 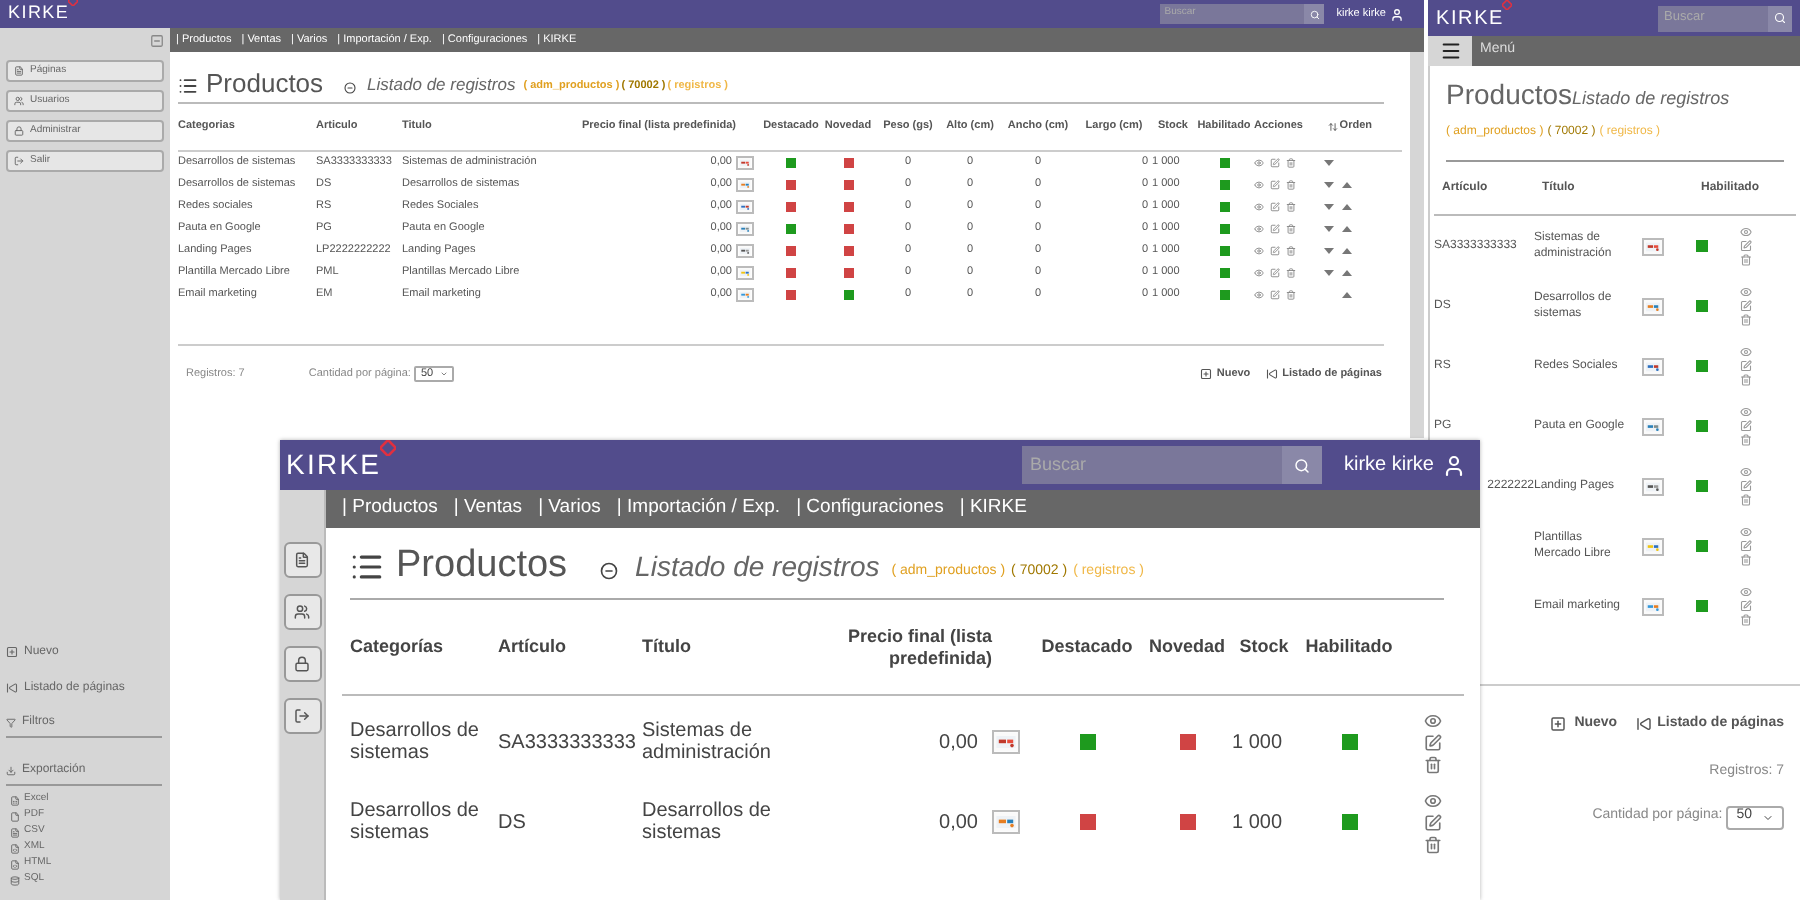 I want to click on document-icon, so click(x=302, y=560).